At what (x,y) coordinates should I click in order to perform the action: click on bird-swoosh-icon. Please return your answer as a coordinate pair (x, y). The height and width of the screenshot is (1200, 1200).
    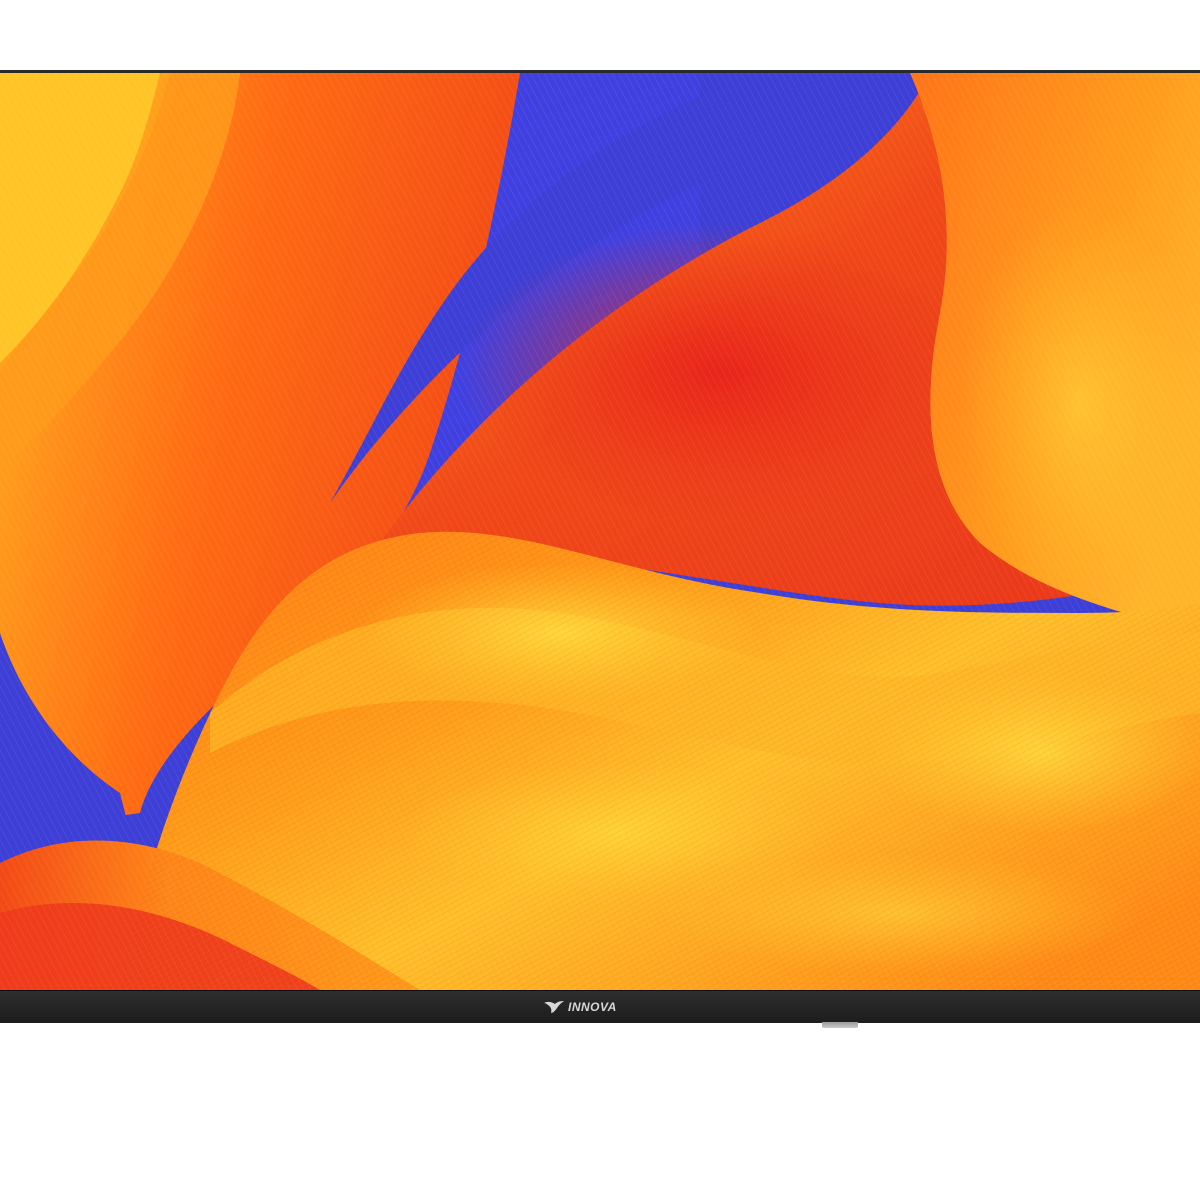
    Looking at the image, I should click on (554, 1007).